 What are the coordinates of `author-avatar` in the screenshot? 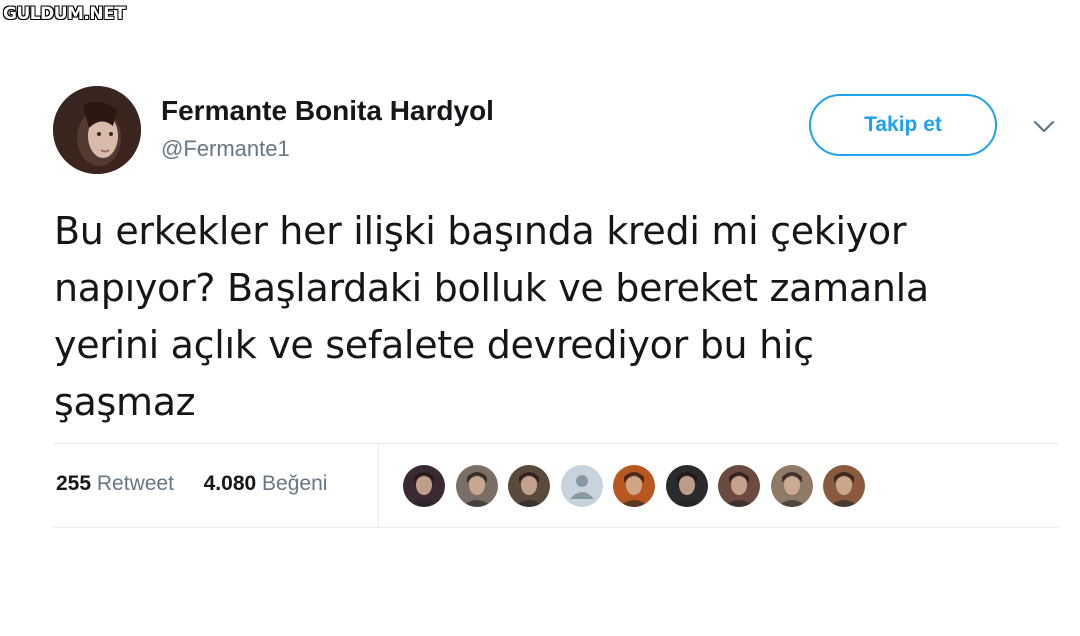 It's located at (97, 130).